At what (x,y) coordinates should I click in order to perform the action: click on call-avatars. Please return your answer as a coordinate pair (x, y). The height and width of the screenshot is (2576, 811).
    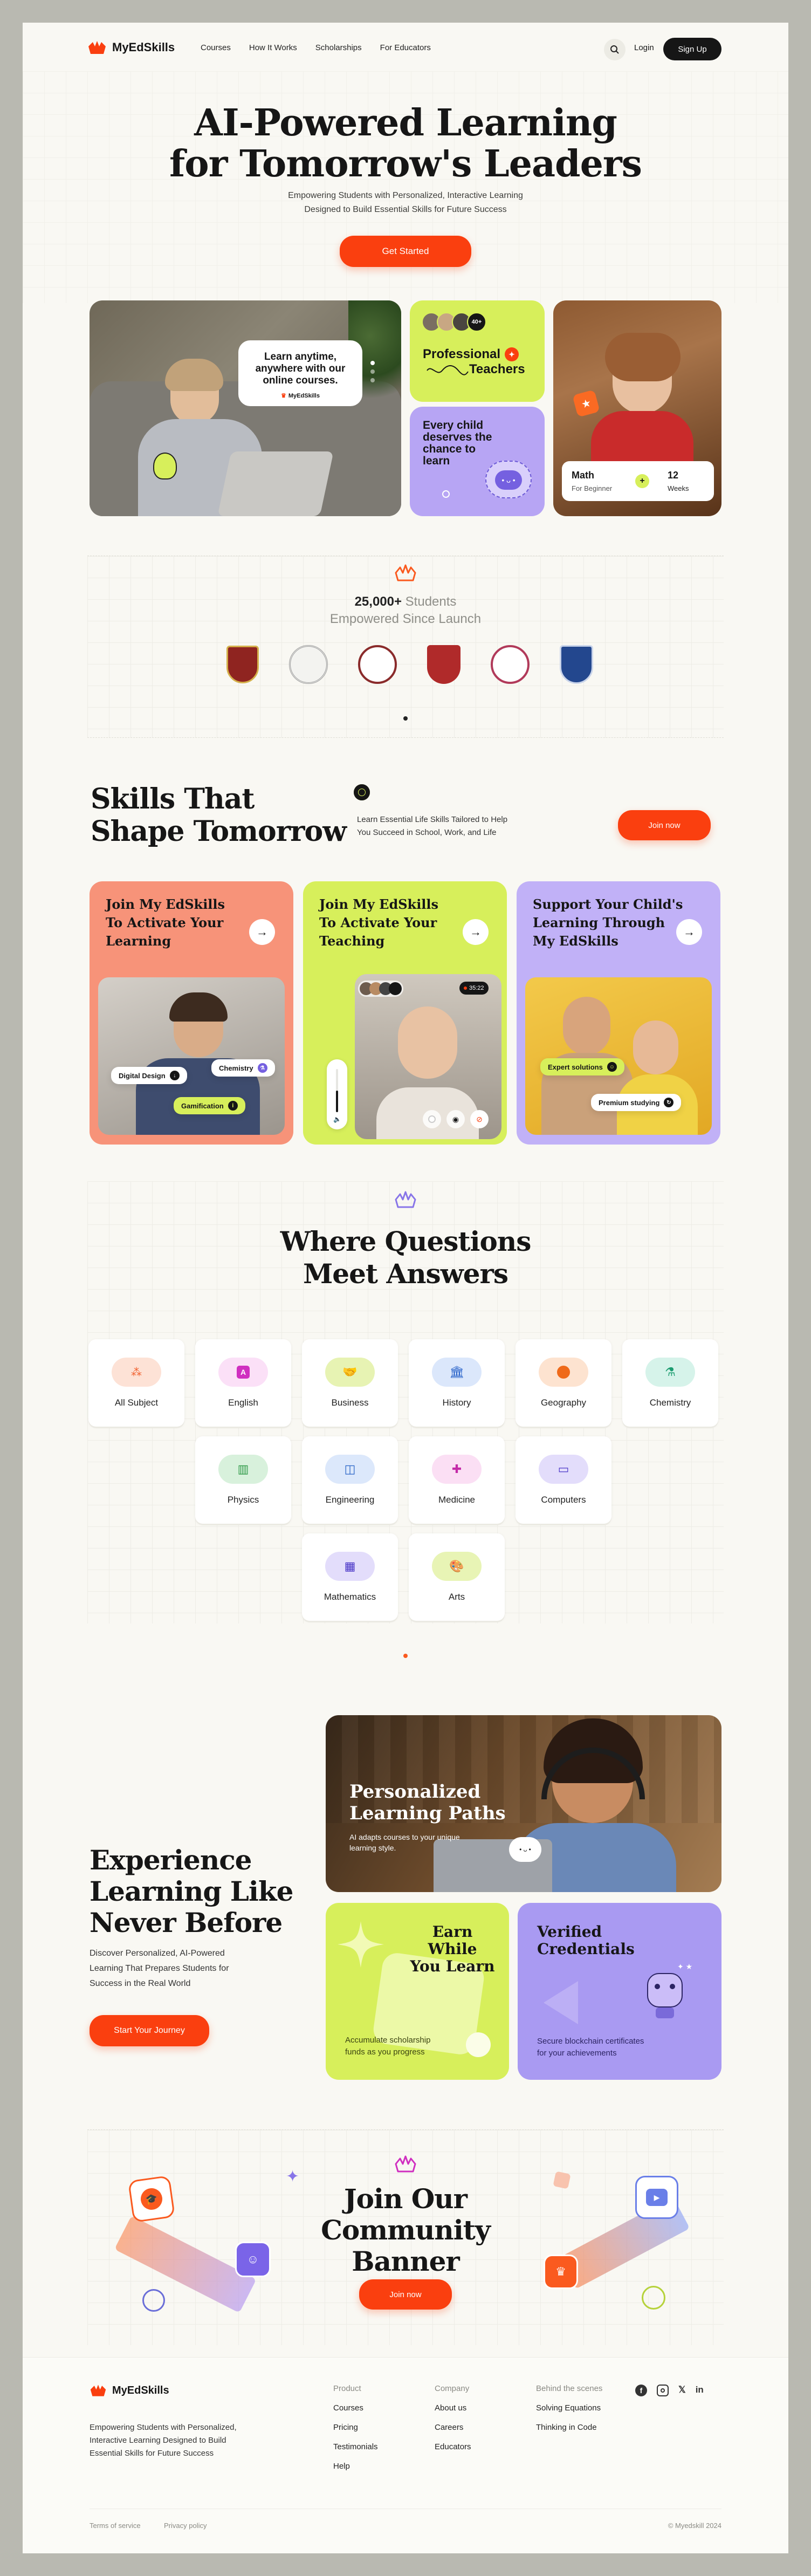
    Looking at the image, I should click on (380, 989).